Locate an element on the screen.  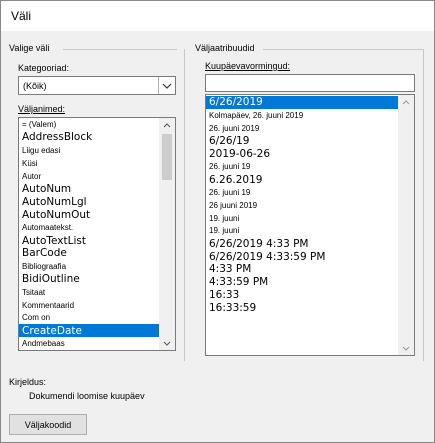
field-name-item: Liigu edasi is located at coordinates (89, 150).